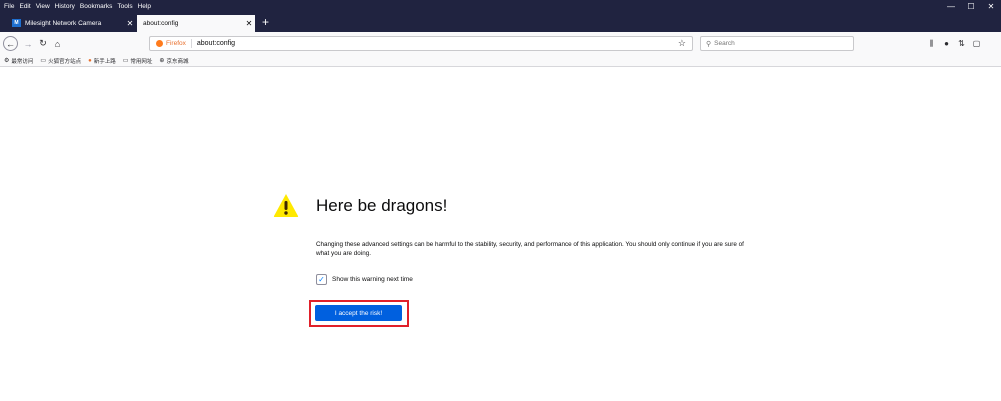 The width and height of the screenshot is (1001, 401). Describe the element at coordinates (16, 23) in the screenshot. I see `milesight-favicon-icon: M` at that location.